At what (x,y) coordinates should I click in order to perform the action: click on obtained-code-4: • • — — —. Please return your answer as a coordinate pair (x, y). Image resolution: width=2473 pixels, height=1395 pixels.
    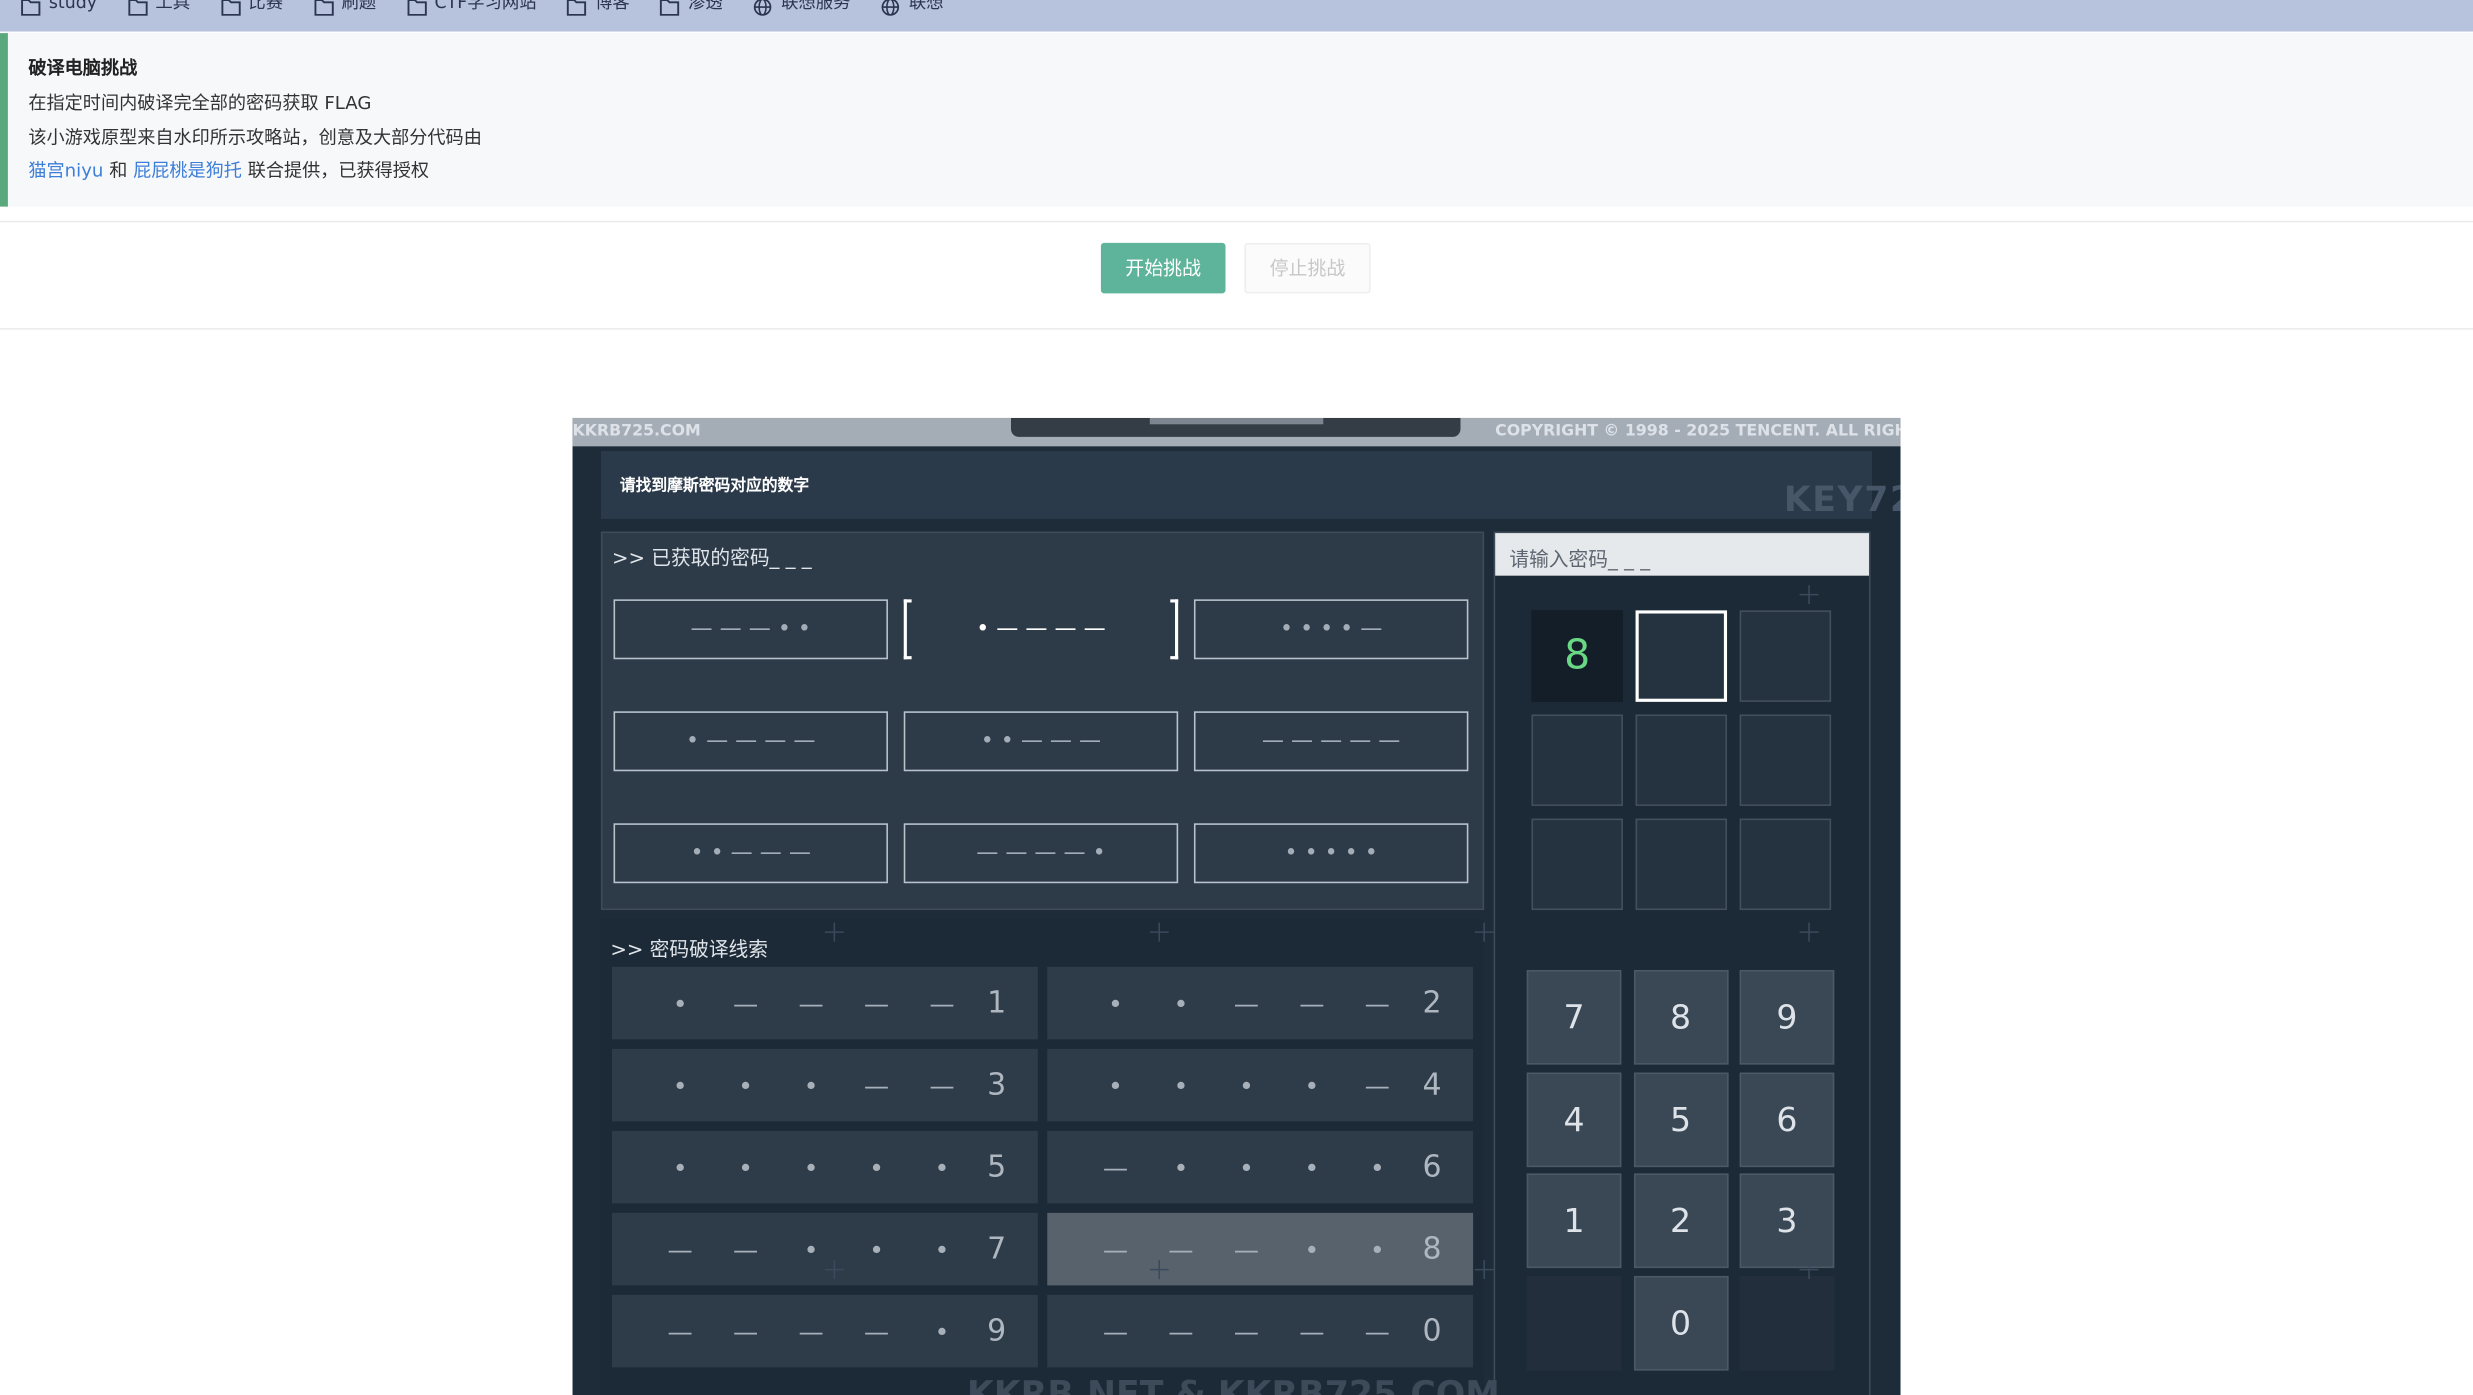
    Looking at the image, I should click on (1041, 741).